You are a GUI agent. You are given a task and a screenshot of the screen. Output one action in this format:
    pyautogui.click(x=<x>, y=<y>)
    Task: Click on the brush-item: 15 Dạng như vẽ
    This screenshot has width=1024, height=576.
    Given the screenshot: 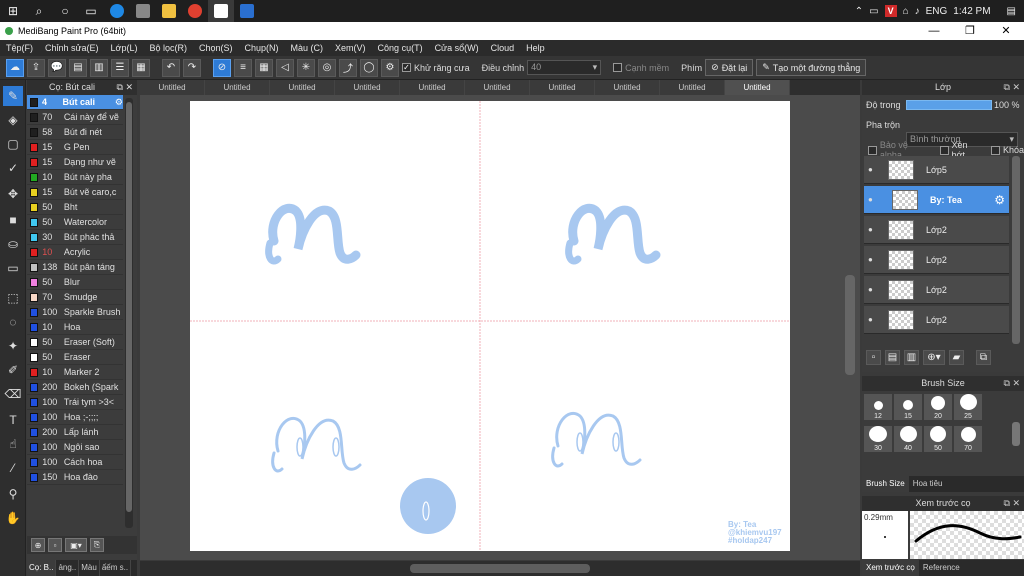 What is the action you would take?
    pyautogui.click(x=75, y=162)
    